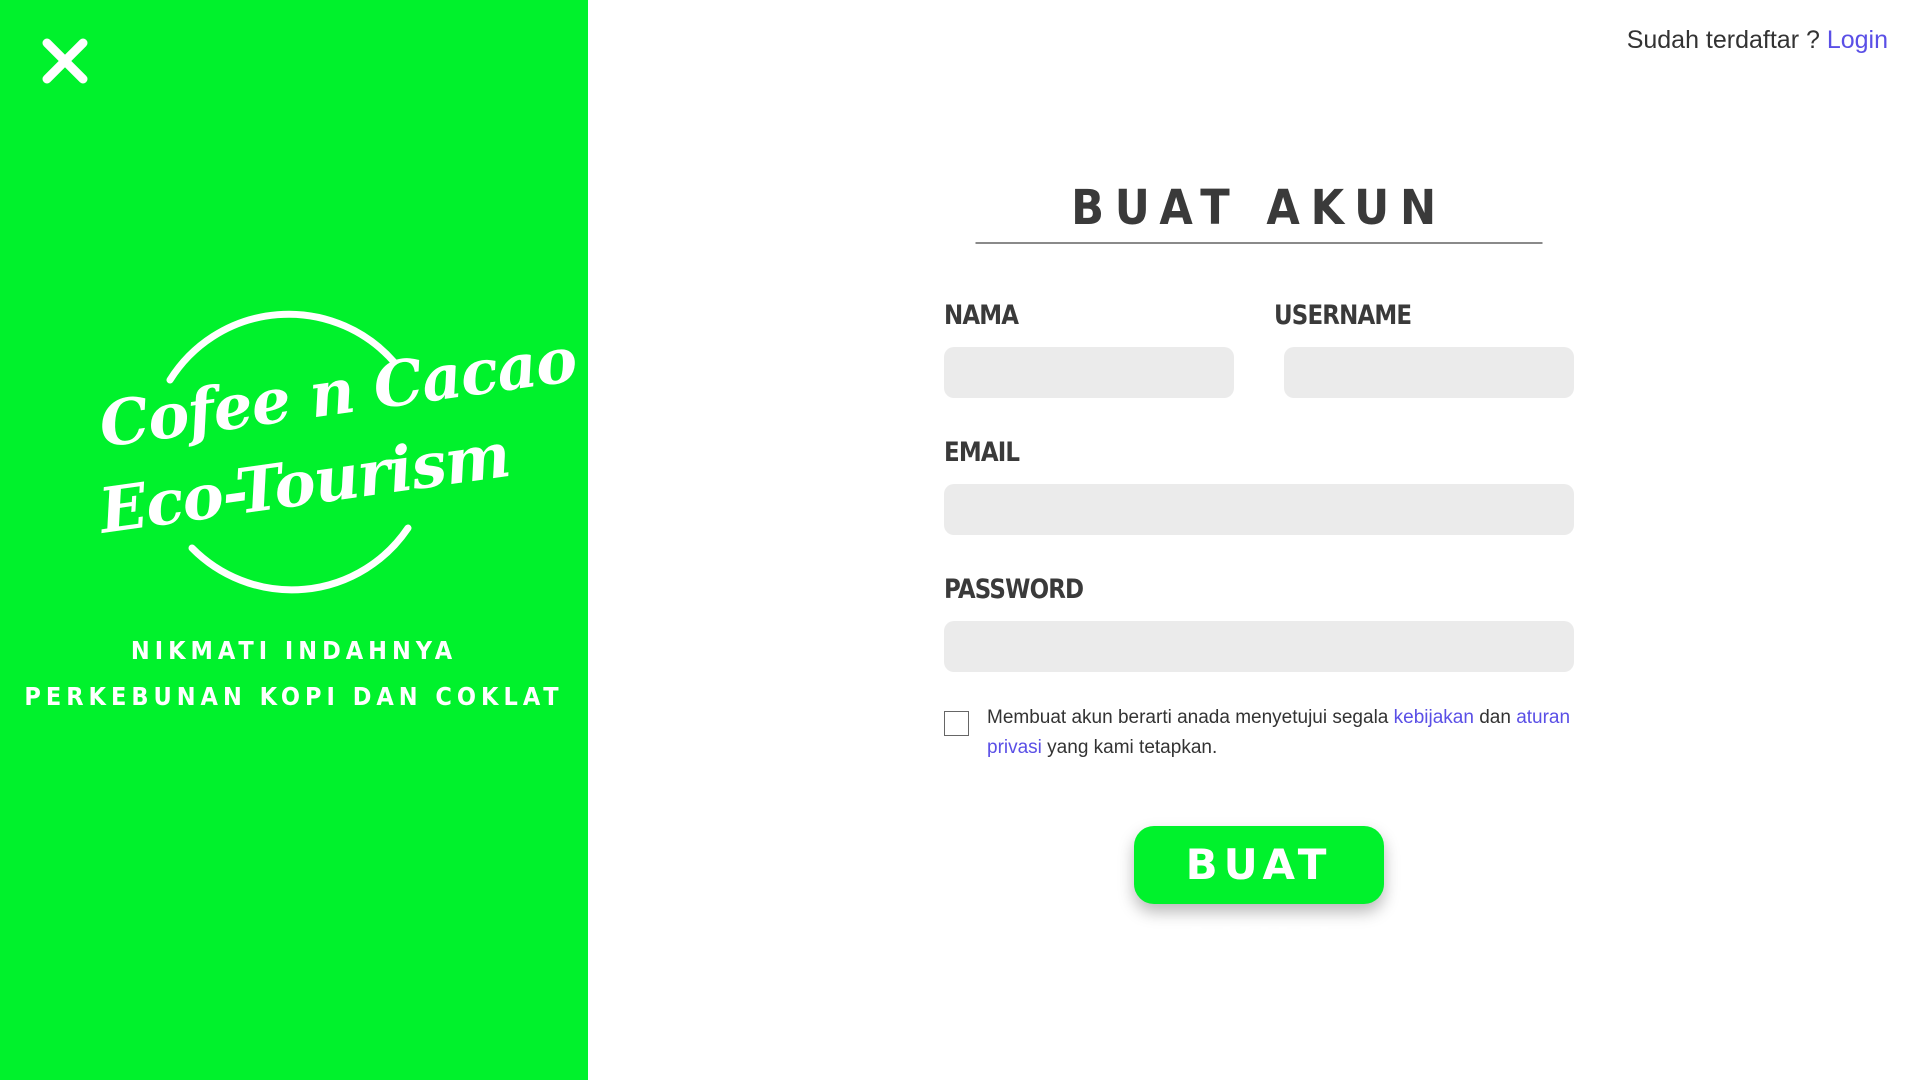  Describe the element at coordinates (1343, 315) in the screenshot. I see `username-label: USERNAME` at that location.